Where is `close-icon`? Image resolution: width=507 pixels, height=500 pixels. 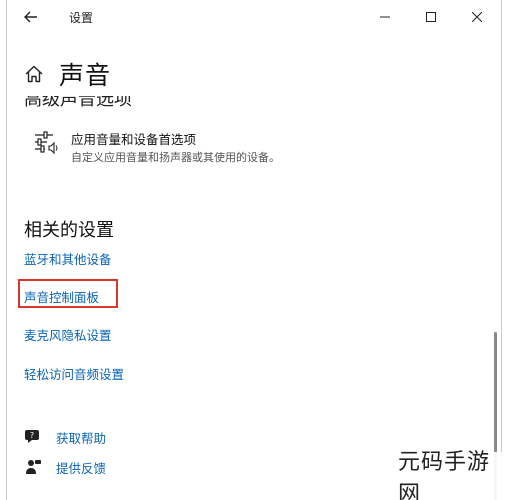 close-icon is located at coordinates (477, 17).